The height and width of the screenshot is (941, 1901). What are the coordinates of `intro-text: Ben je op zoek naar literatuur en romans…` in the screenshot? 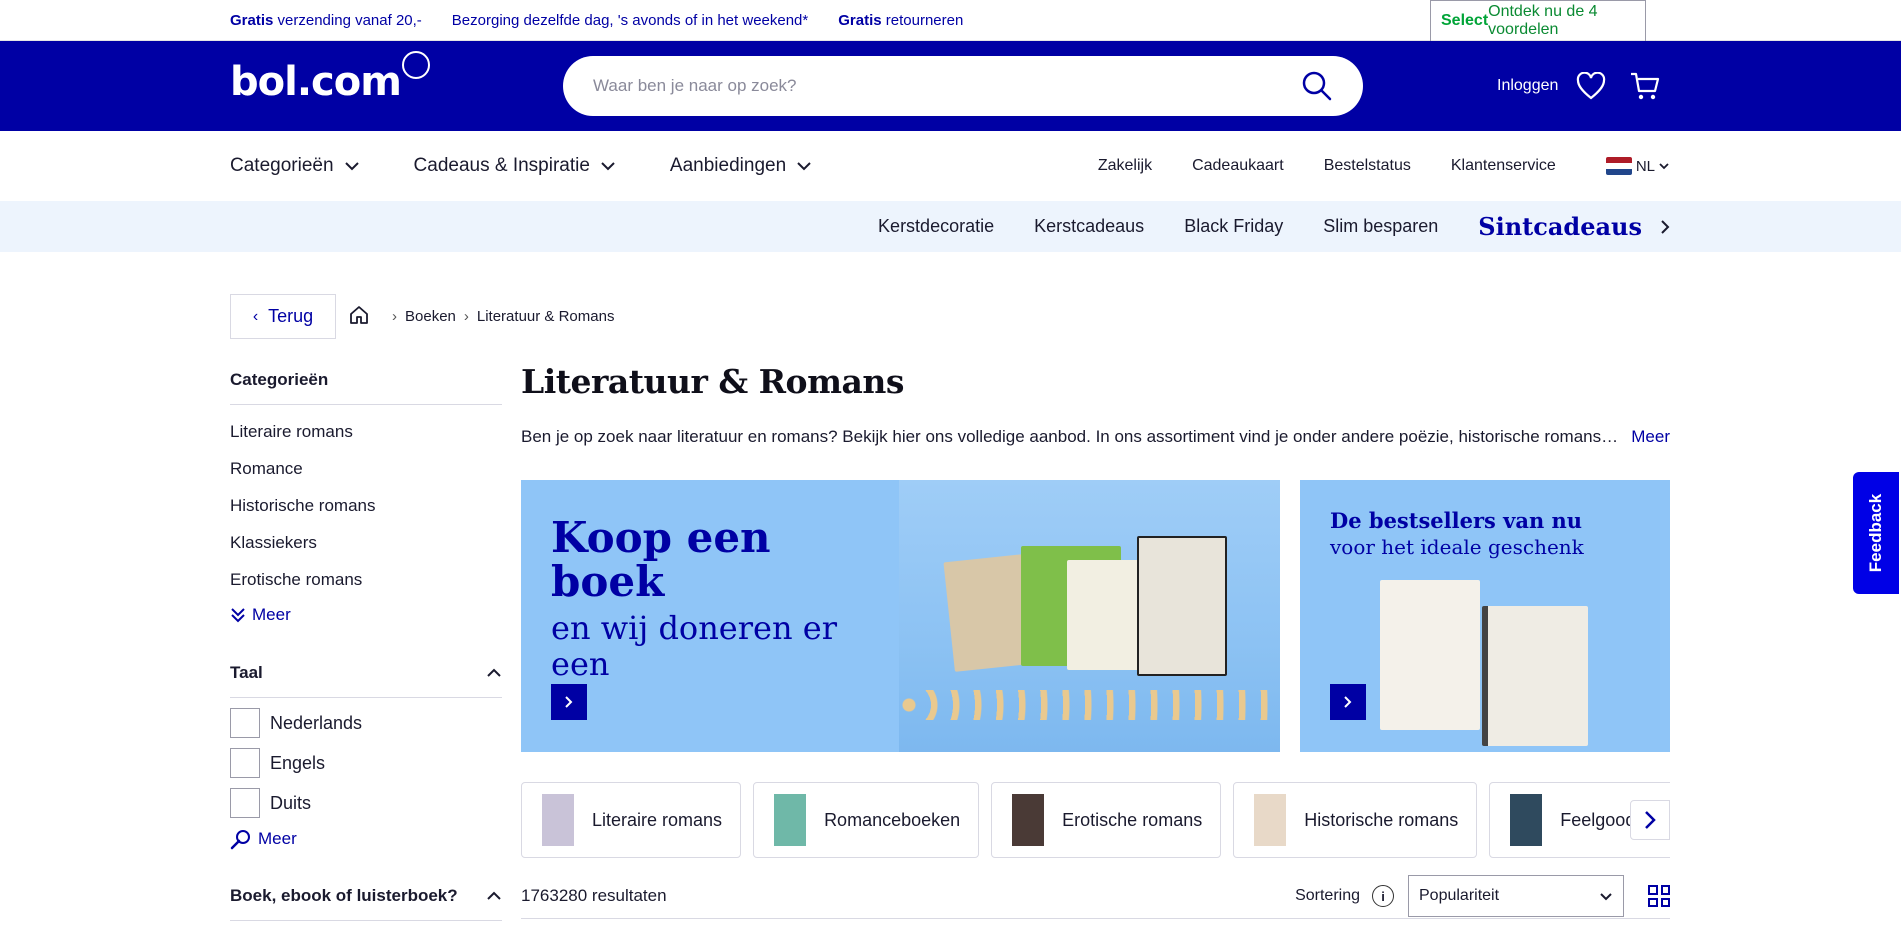 It's located at (1070, 436).